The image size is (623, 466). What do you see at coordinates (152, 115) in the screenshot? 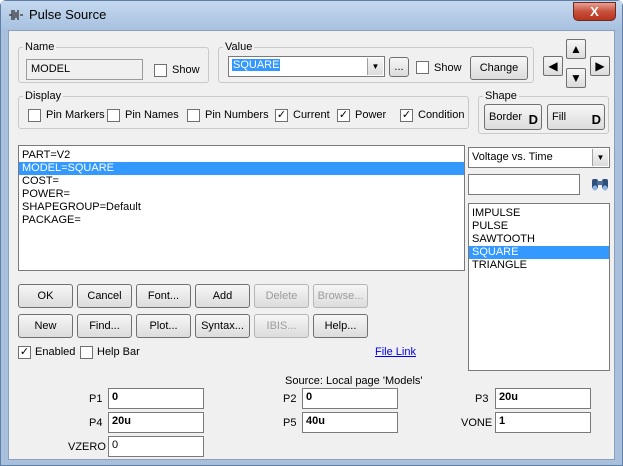
I see `pin-names-label: Pin Names` at bounding box center [152, 115].